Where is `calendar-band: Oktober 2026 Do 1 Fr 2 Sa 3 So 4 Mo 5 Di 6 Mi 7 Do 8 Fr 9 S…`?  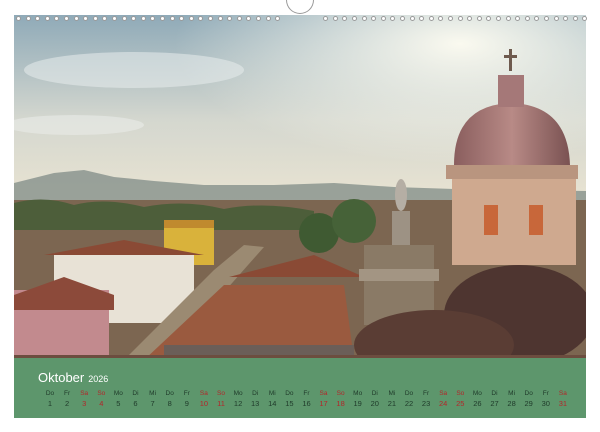
calendar-band: Oktober 2026 Do 1 Fr 2 Sa 3 So 4 Mo 5 Di 6 Mi 7 Do 8 Fr 9 S… is located at coordinates (300, 388).